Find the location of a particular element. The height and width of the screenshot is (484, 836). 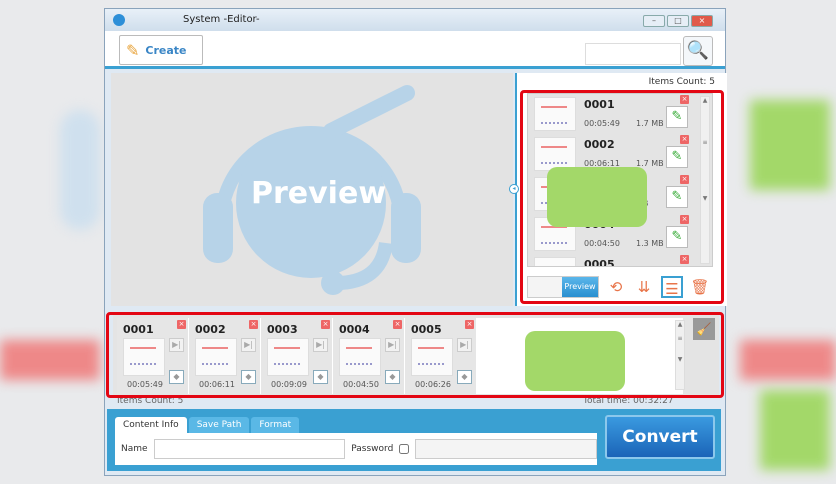

create-pencil-icon: ✎ is located at coordinates (133, 50).